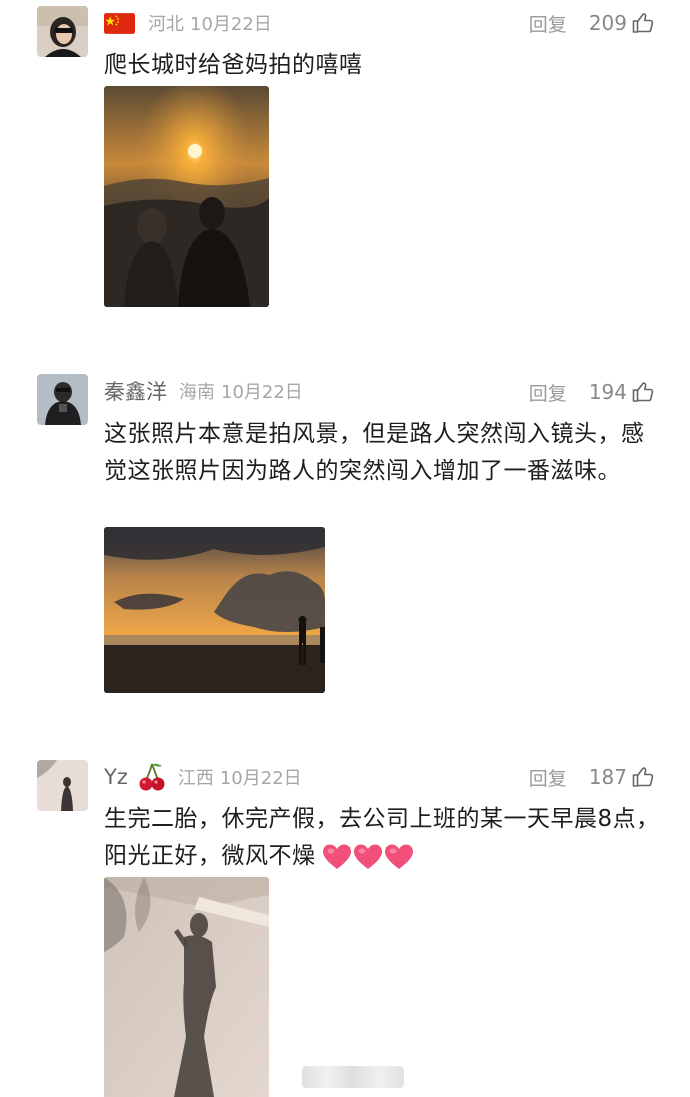 The image size is (690, 1097). What do you see at coordinates (607, 392) in the screenshot?
I see `like-count: 194` at bounding box center [607, 392].